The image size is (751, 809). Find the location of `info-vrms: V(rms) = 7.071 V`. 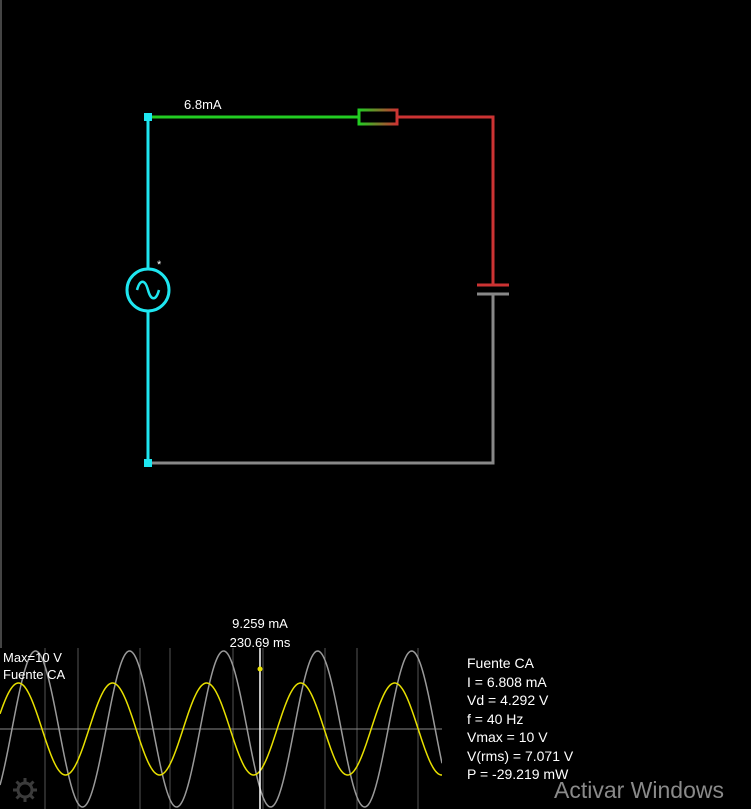

info-vrms: V(rms) = 7.071 V is located at coordinates (520, 755).